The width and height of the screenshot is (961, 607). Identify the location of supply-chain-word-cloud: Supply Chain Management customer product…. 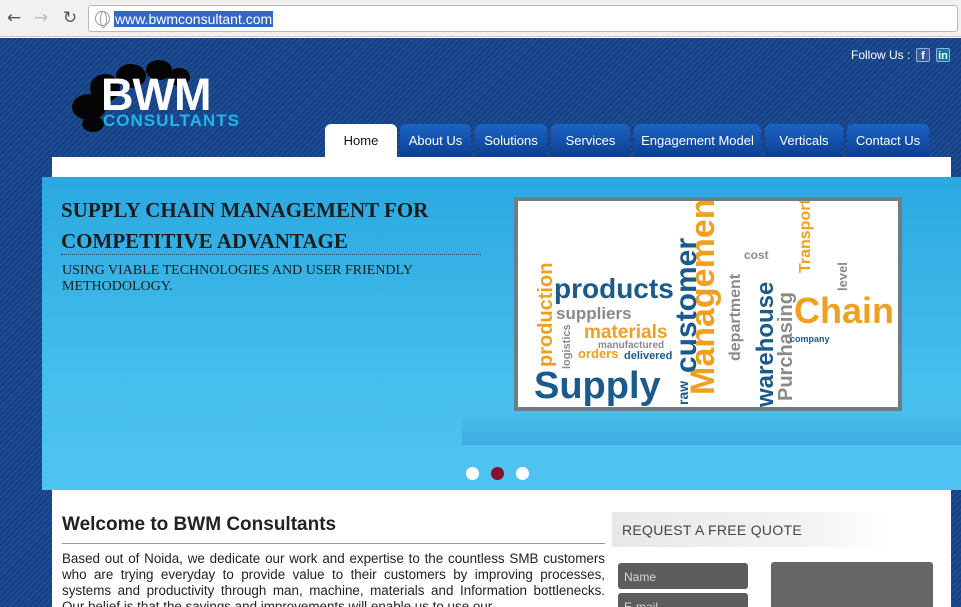
(708, 304).